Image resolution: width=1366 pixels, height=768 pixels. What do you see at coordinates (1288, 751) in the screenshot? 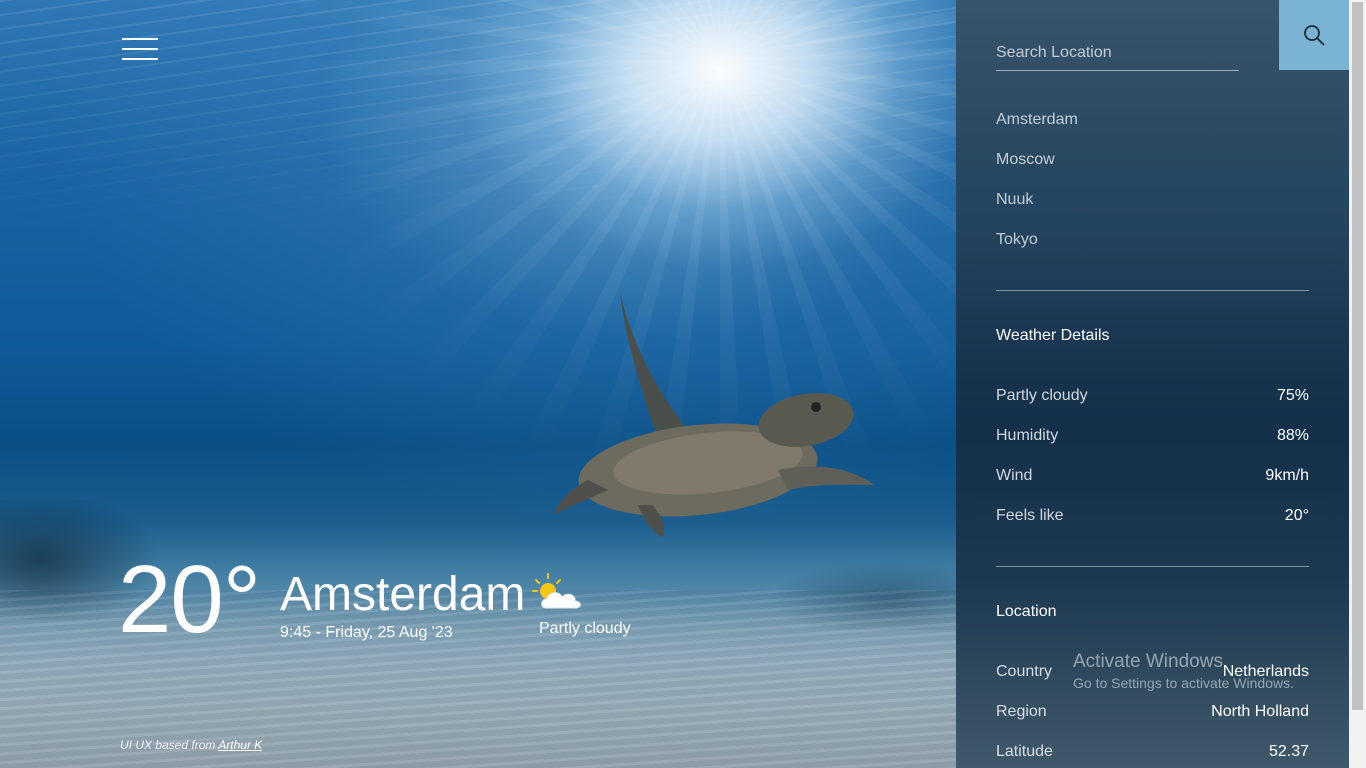
I see `location-value: 52.37` at bounding box center [1288, 751].